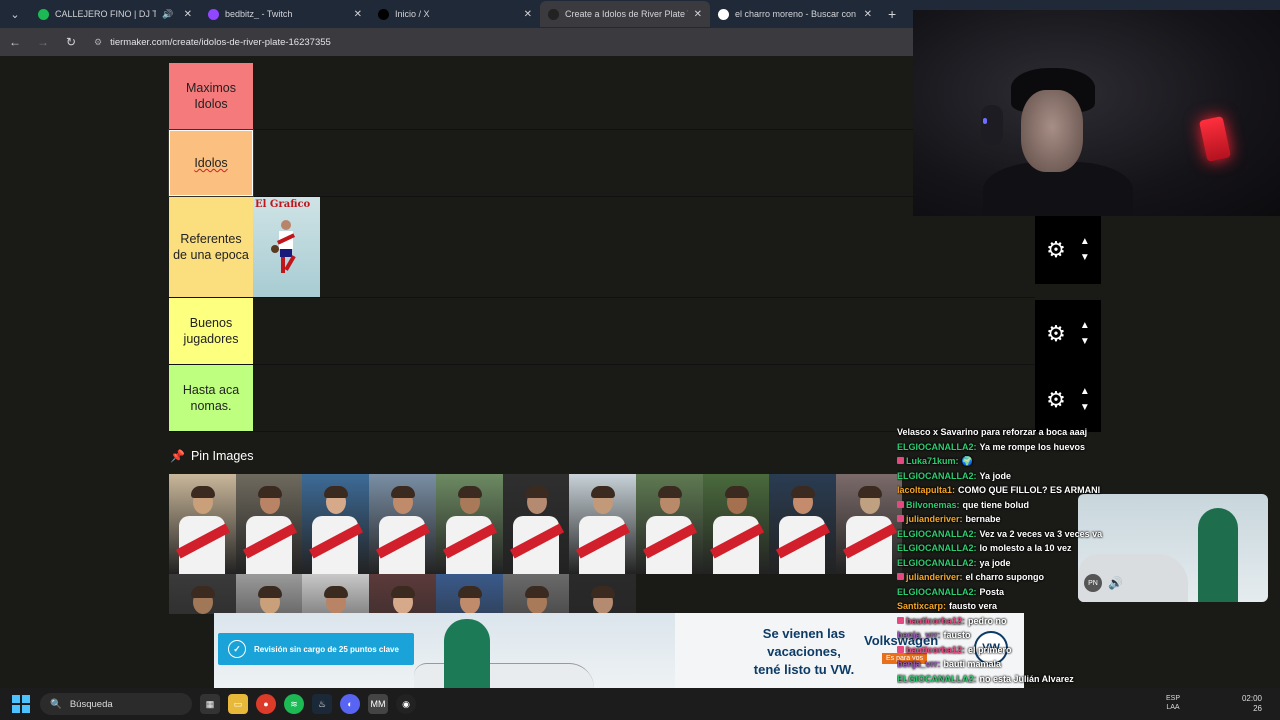  What do you see at coordinates (21, 704) in the screenshot?
I see `windows-start-icon` at bounding box center [21, 704].